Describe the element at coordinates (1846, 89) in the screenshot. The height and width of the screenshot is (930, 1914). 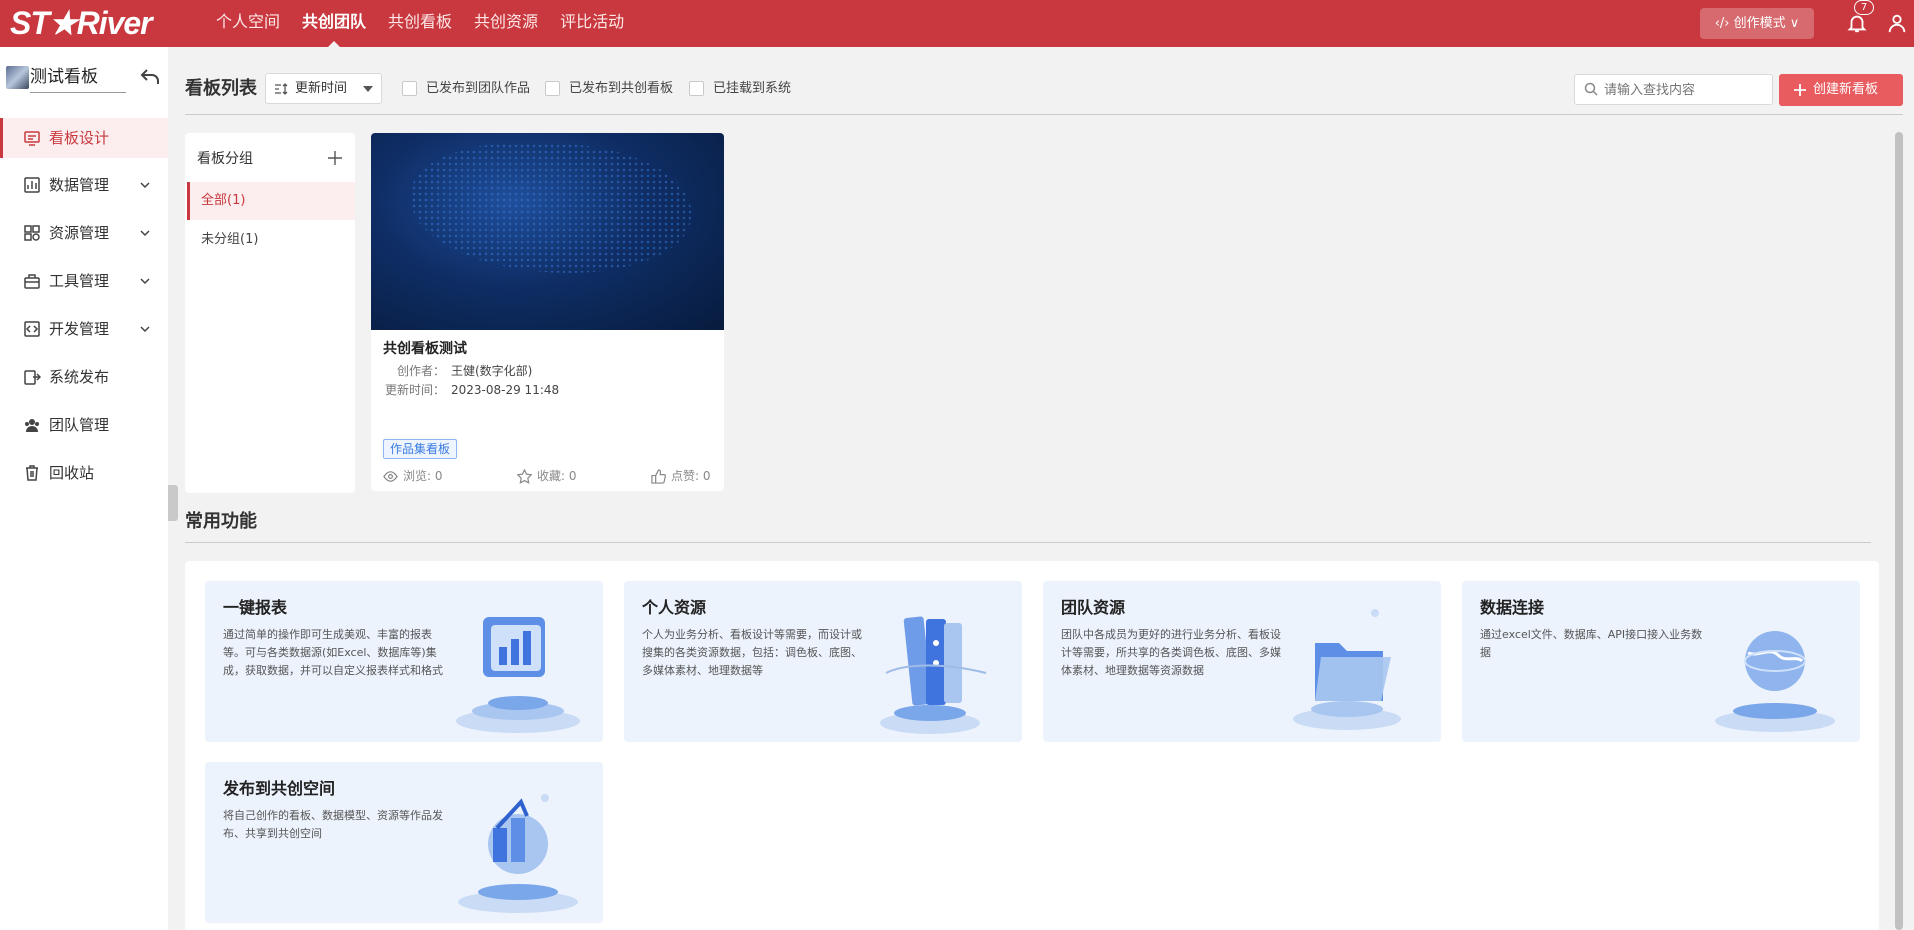
I see `create-board-label: 创建新看板` at that location.